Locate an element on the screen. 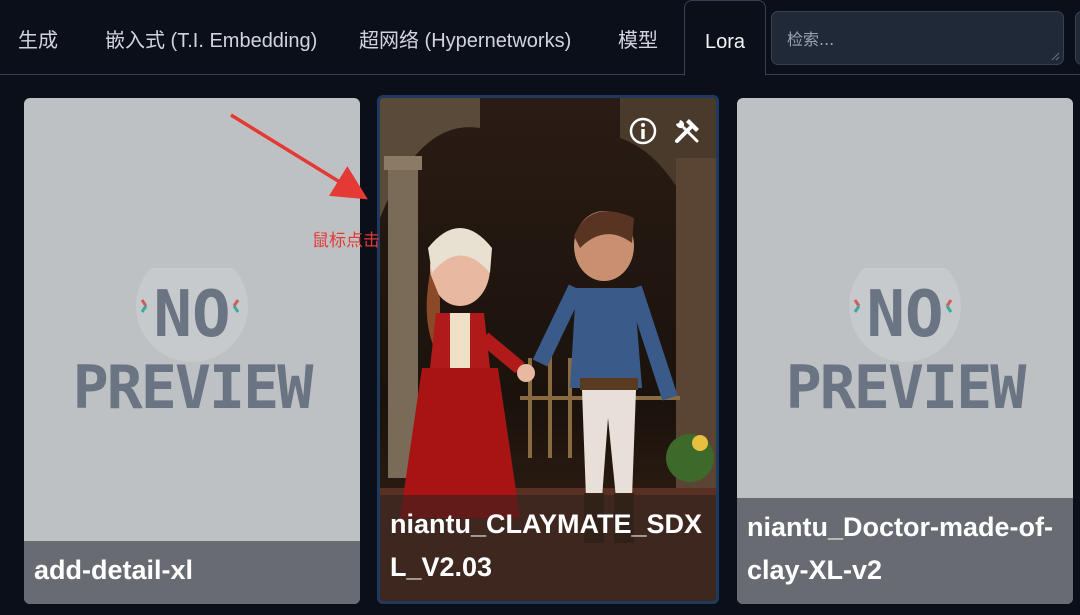  tab-checkpoints: 模型 is located at coordinates (638, 37).